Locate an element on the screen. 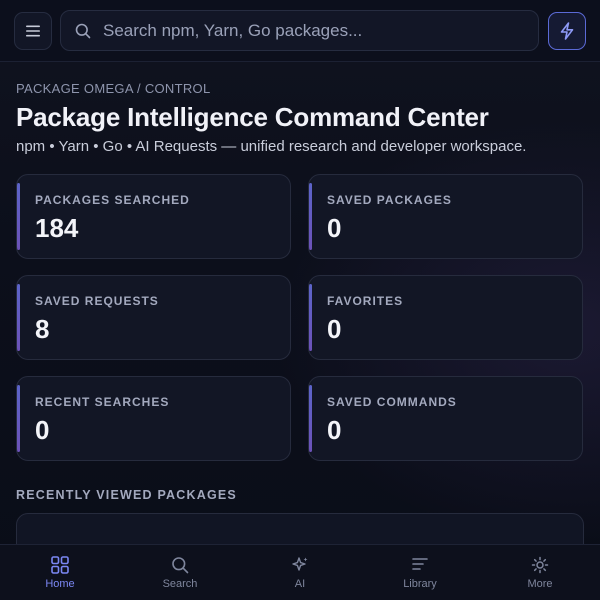  stat-label: SAVED COMMANDS is located at coordinates (392, 402).